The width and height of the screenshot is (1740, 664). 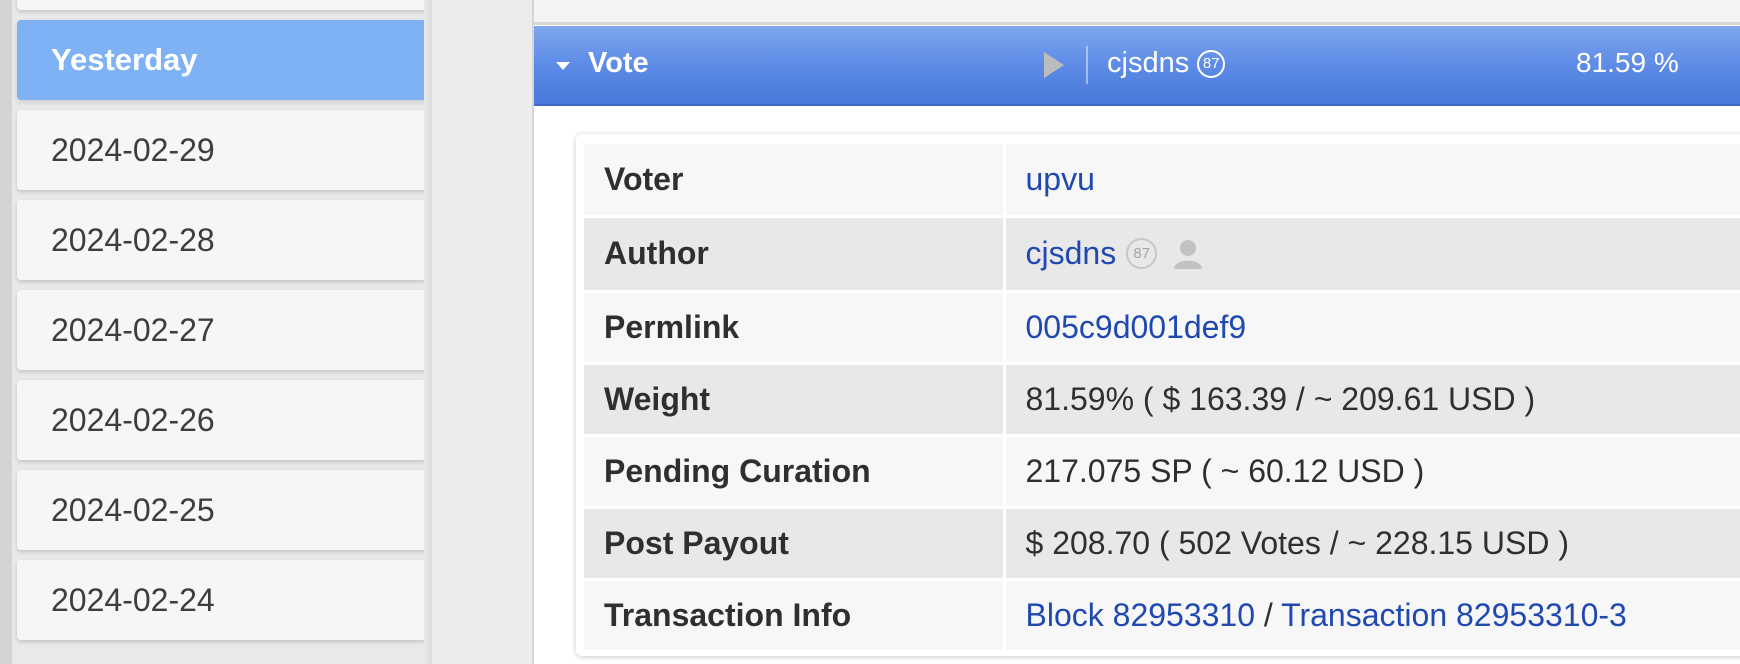 I want to click on vote-header: Vote cjsdns 87 81.59 %, so click(x=1137, y=66).